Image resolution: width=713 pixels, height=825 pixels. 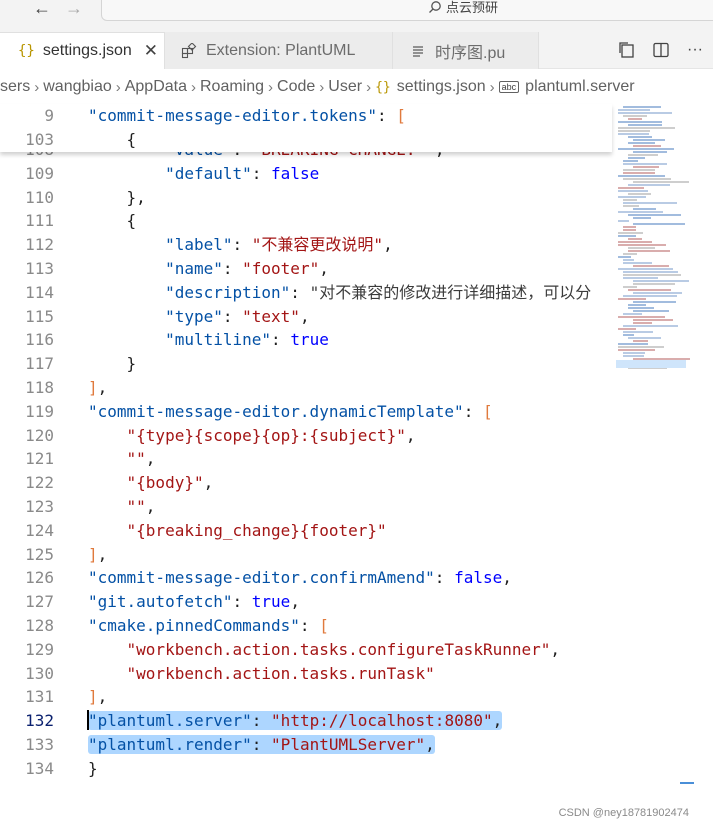 I want to click on tab-sequence-diagram: 时序图.pu, so click(x=466, y=50).